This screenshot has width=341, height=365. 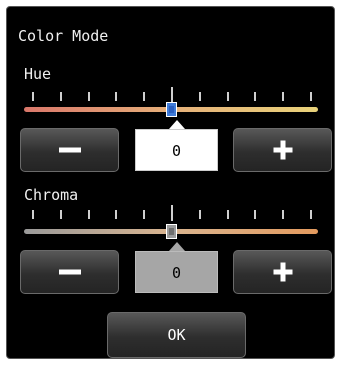 I want to click on chroma-value-field: 0, so click(x=176, y=272).